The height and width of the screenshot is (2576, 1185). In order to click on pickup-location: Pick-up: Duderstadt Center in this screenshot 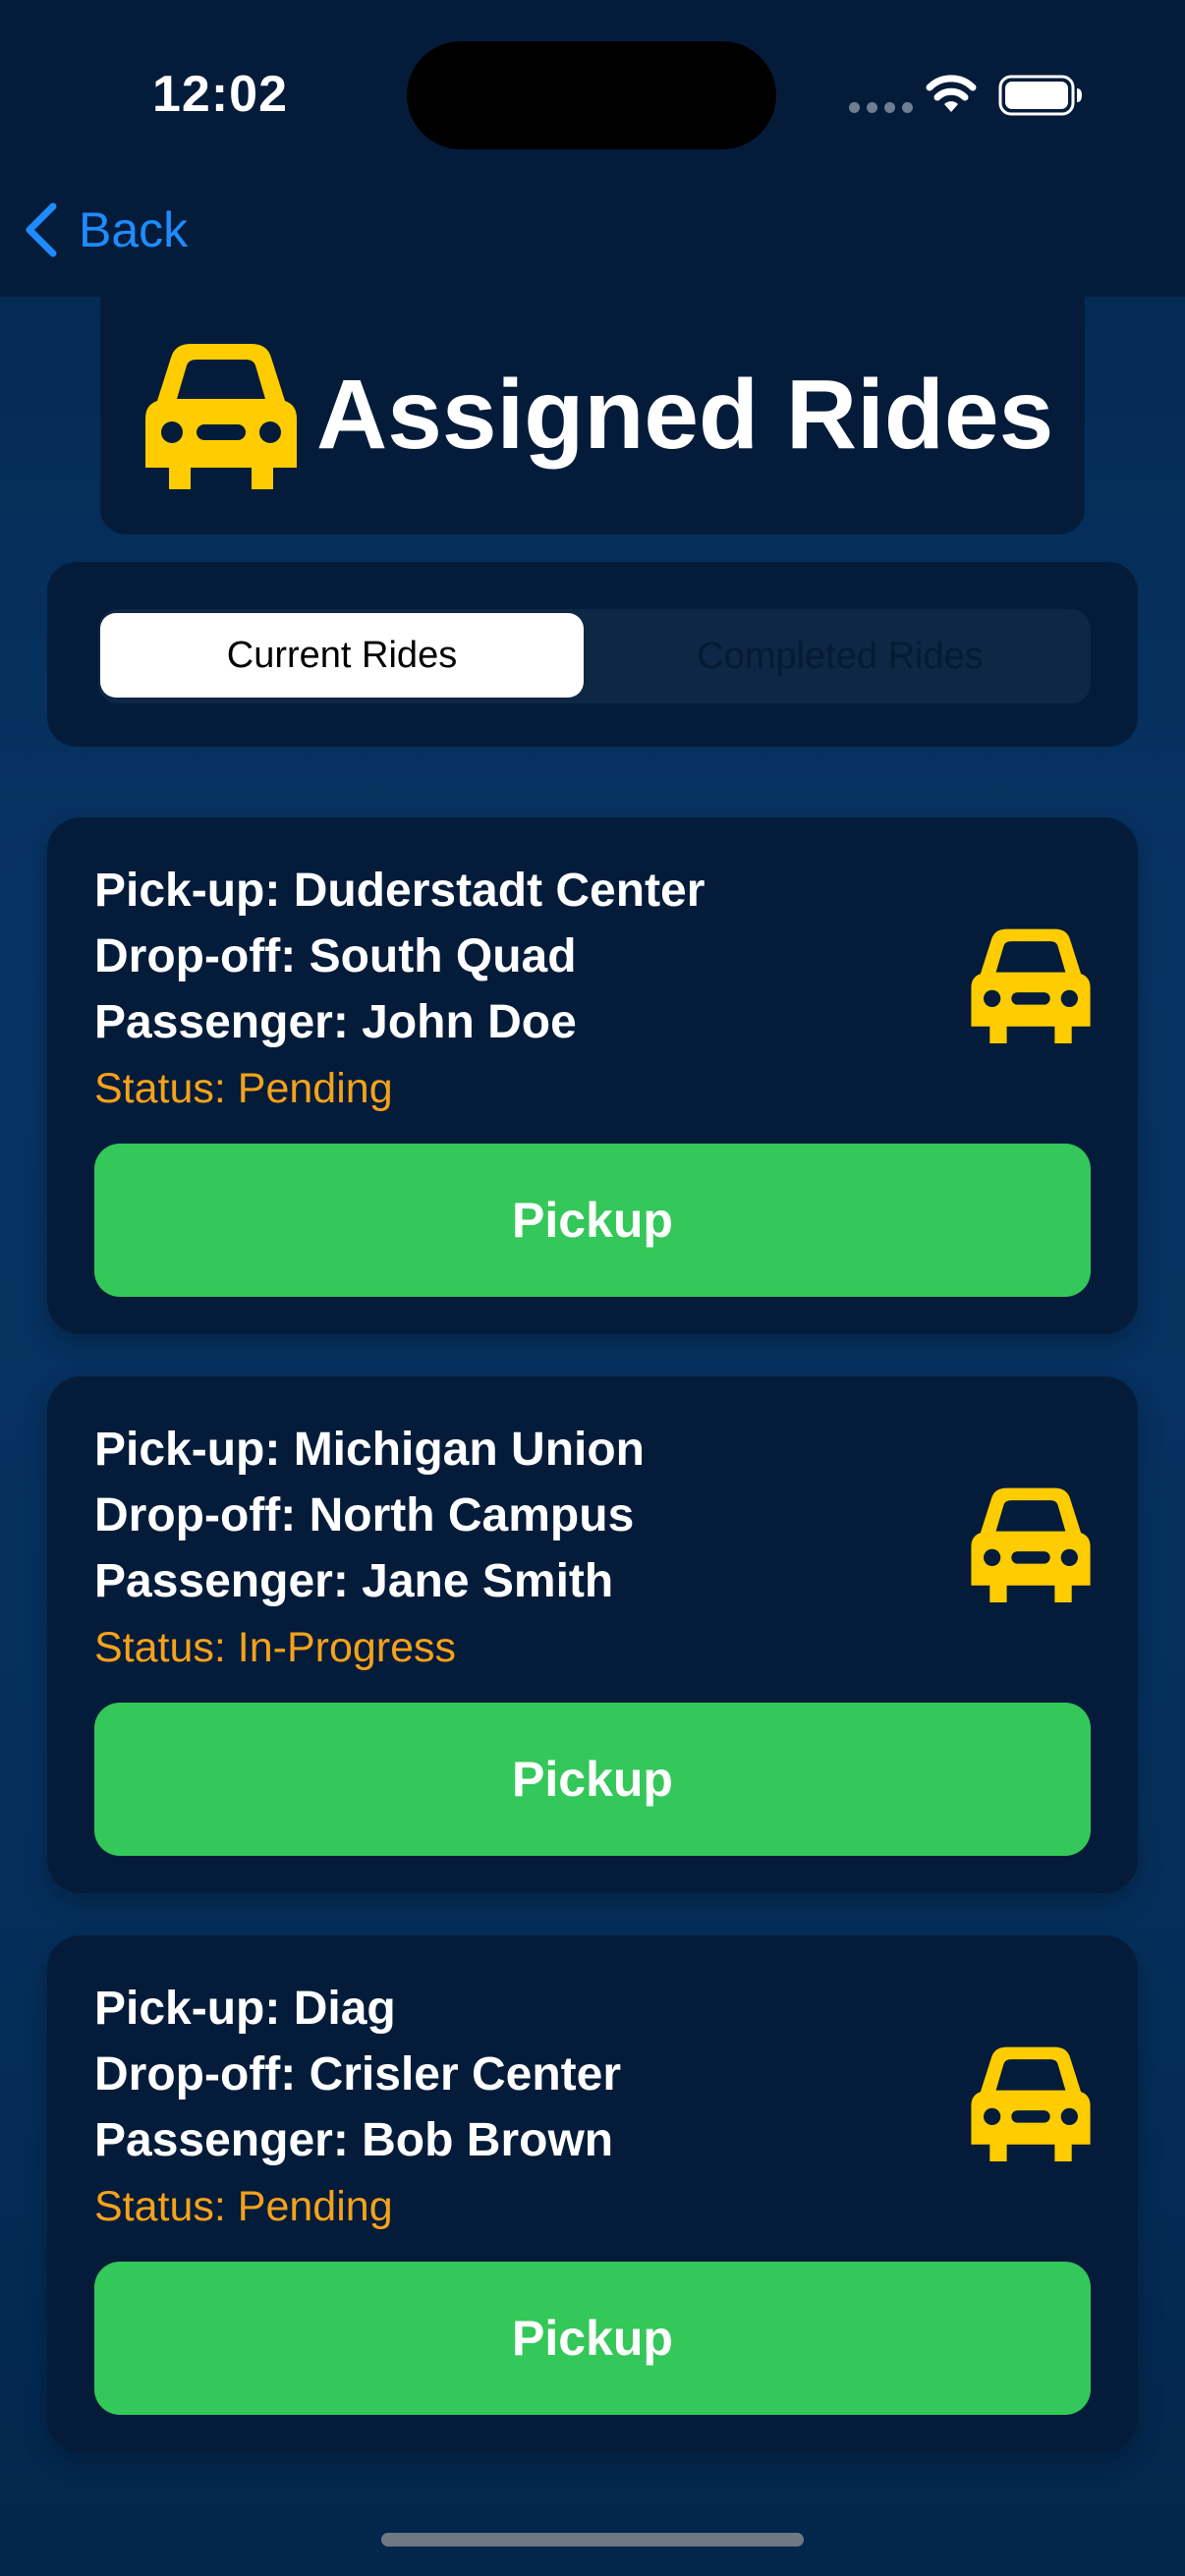, I will do `click(400, 891)`.